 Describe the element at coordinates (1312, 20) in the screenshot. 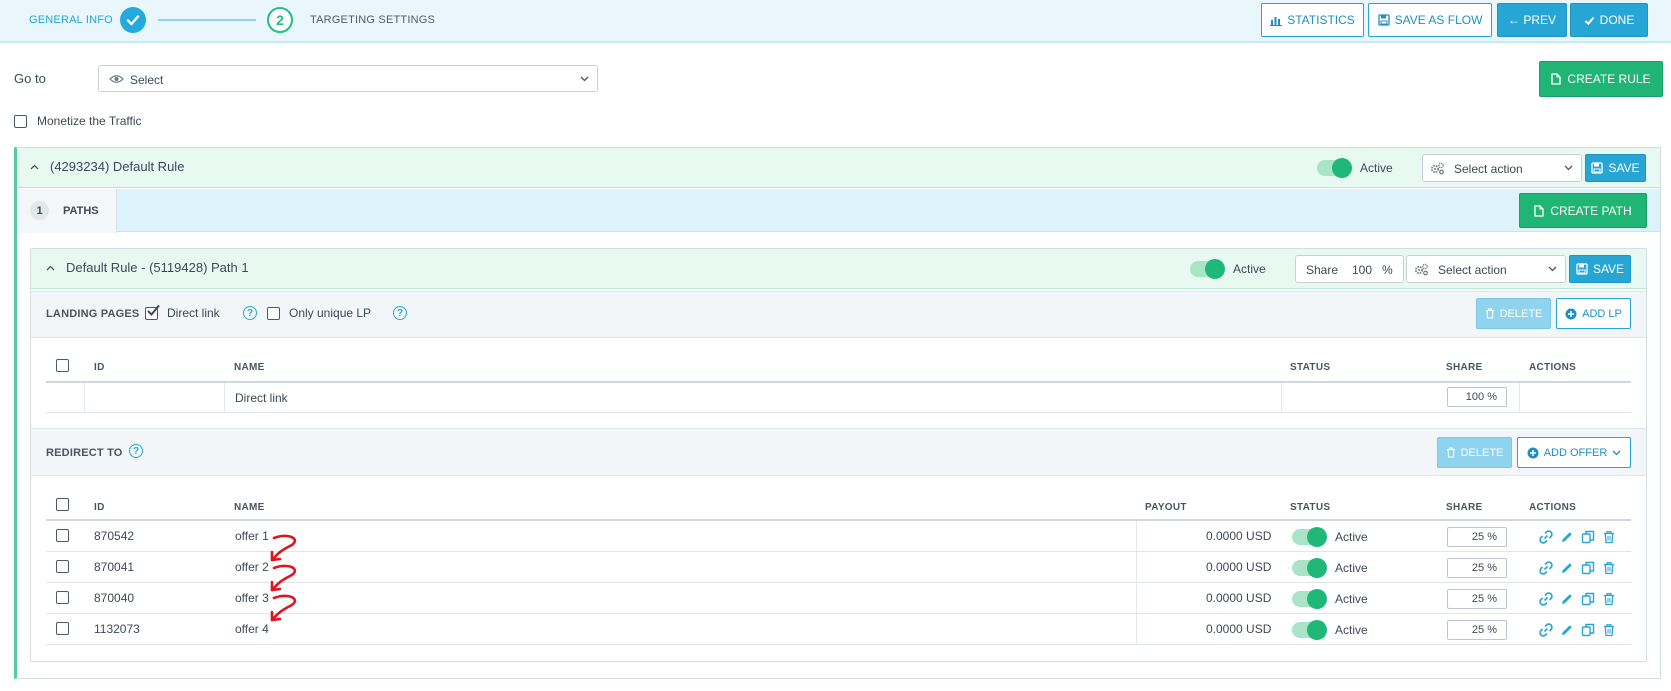

I see `statistics-button: STATISTICS` at that location.